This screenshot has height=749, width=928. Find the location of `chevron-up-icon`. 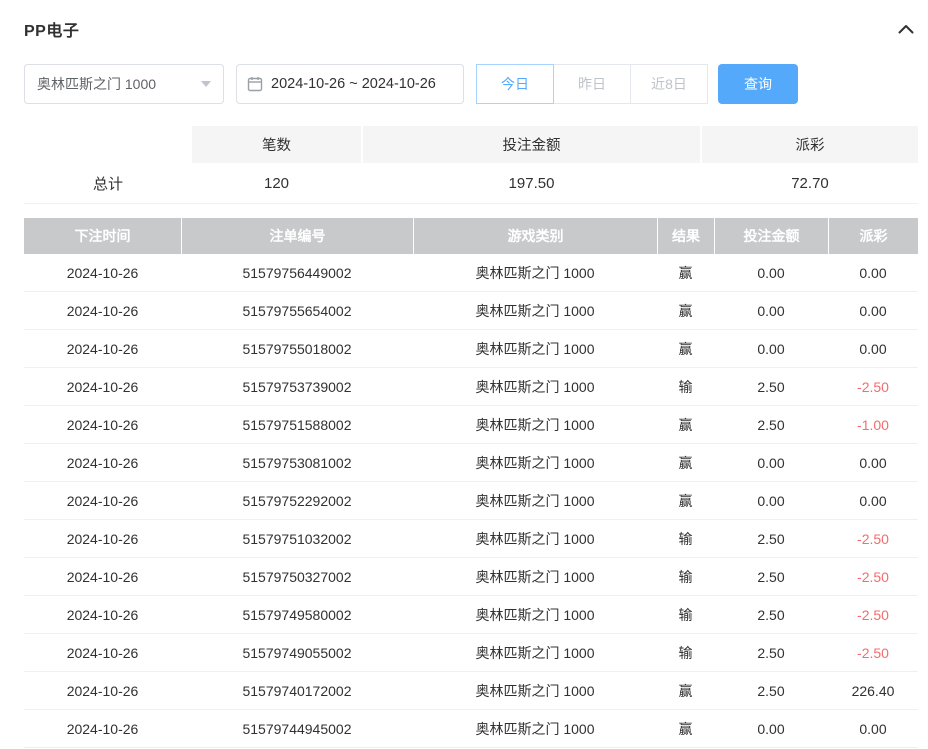

chevron-up-icon is located at coordinates (906, 29).